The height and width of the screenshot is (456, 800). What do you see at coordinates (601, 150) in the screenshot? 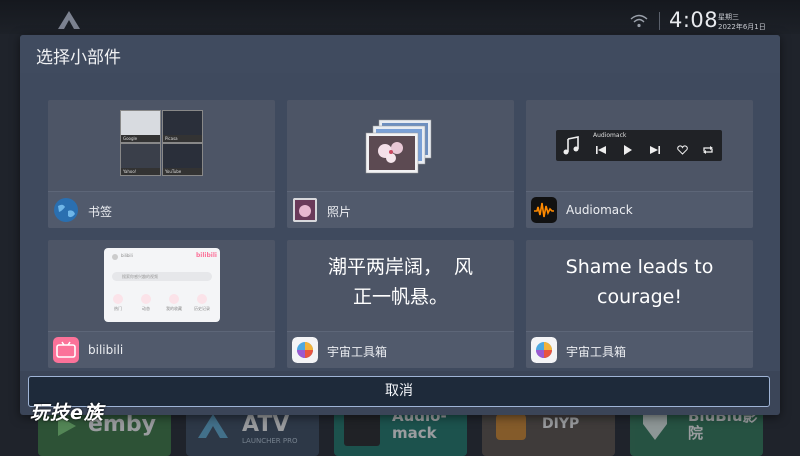
I see `previous-icon` at bounding box center [601, 150].